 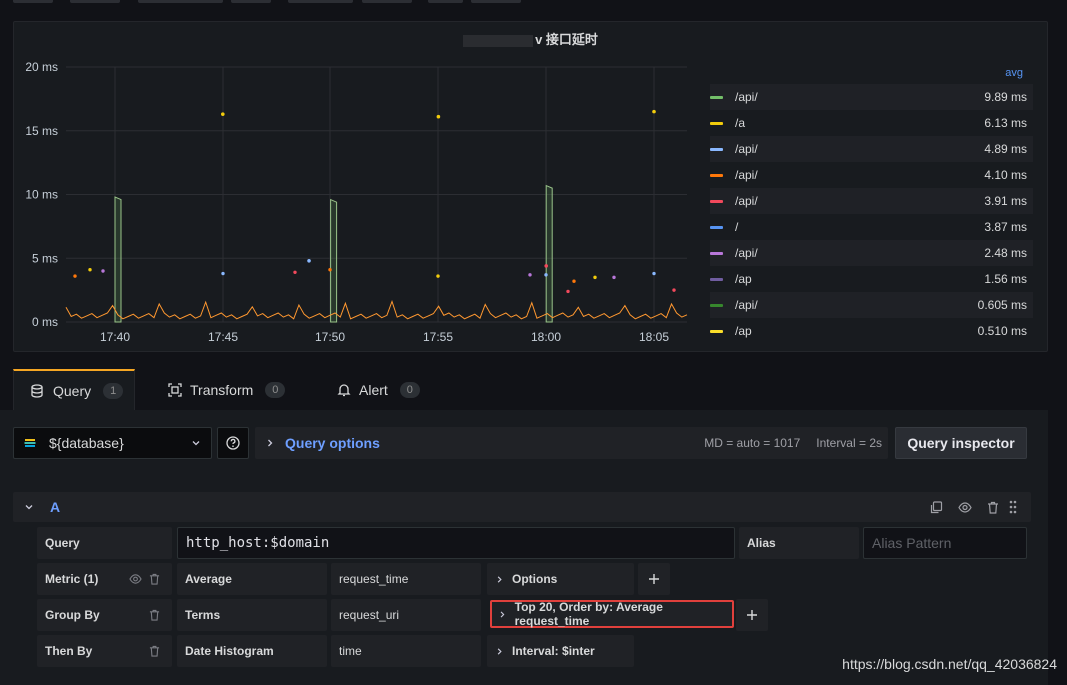 I want to click on y-tick-label: 0 ms, so click(x=45, y=322).